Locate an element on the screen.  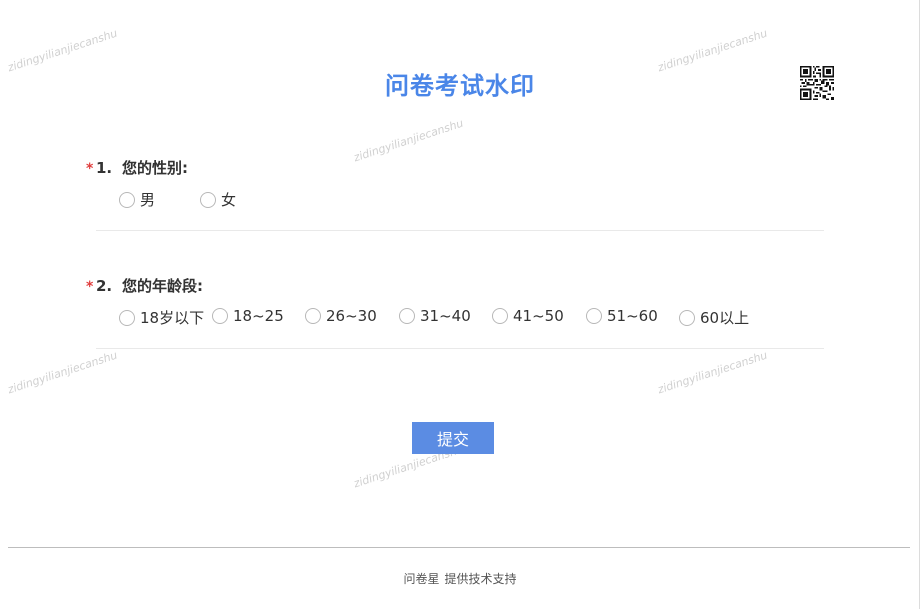
option-age-26-30: 26~30 is located at coordinates (341, 316).